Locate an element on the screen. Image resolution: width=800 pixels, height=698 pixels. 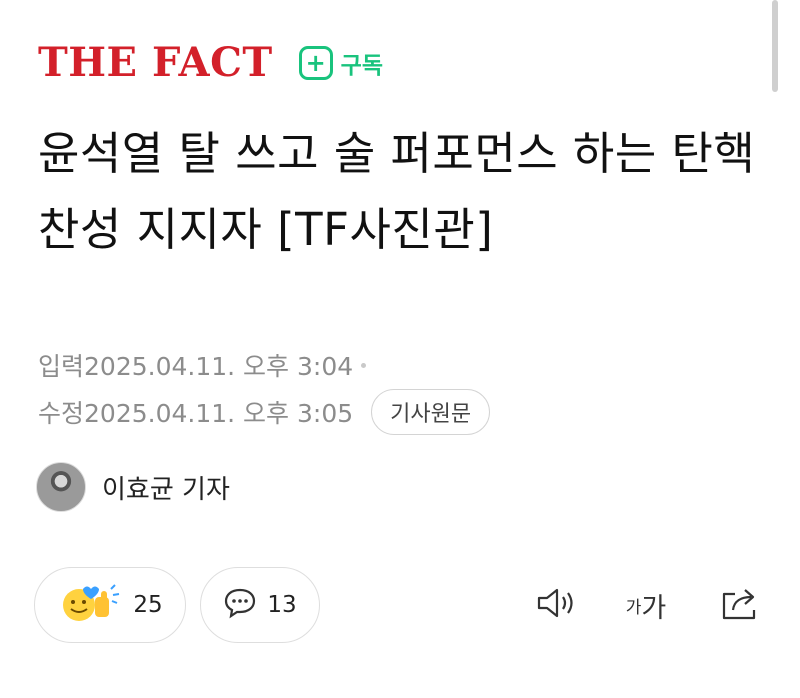
reaction-count: 25 is located at coordinates (148, 605).